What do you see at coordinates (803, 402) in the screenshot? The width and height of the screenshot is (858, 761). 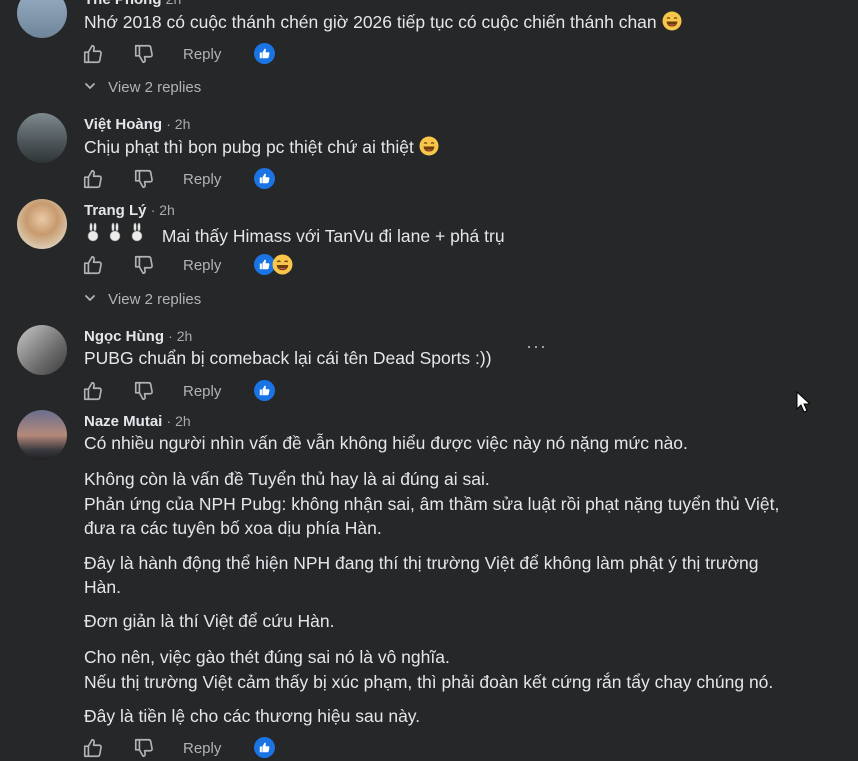 I see `mouse-cursor-icon` at bounding box center [803, 402].